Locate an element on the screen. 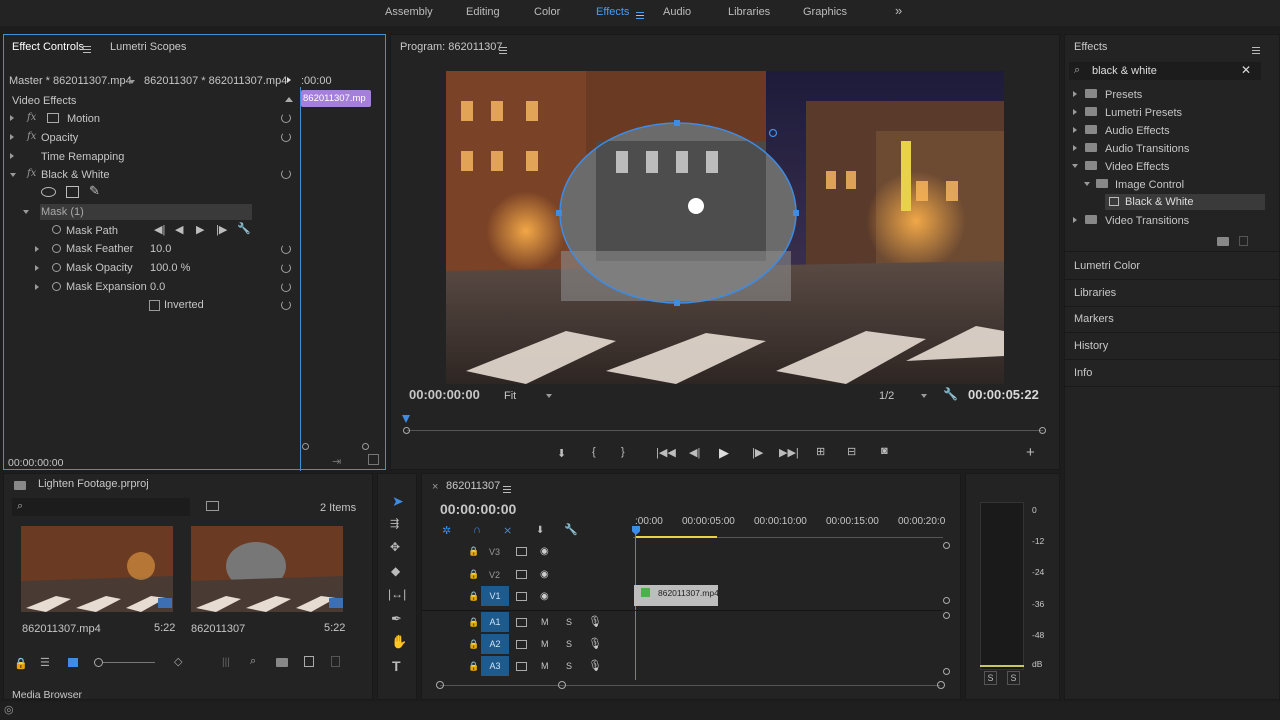  clip-name-2: 862011307 is located at coordinates (218, 629).